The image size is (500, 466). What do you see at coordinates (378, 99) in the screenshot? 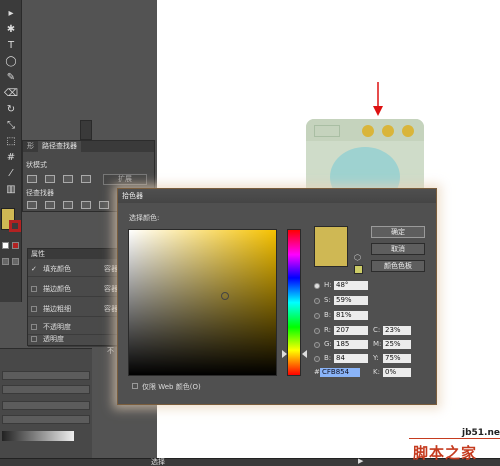
I see `red-arrow-annotation` at bounding box center [378, 99].